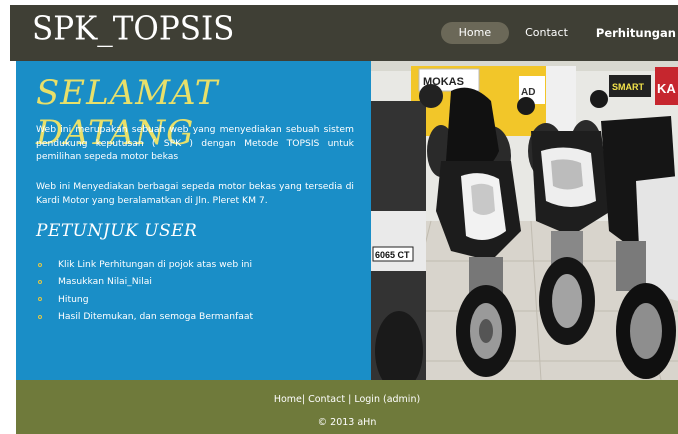  I want to click on plate-number: 6065 CT, so click(392, 255).